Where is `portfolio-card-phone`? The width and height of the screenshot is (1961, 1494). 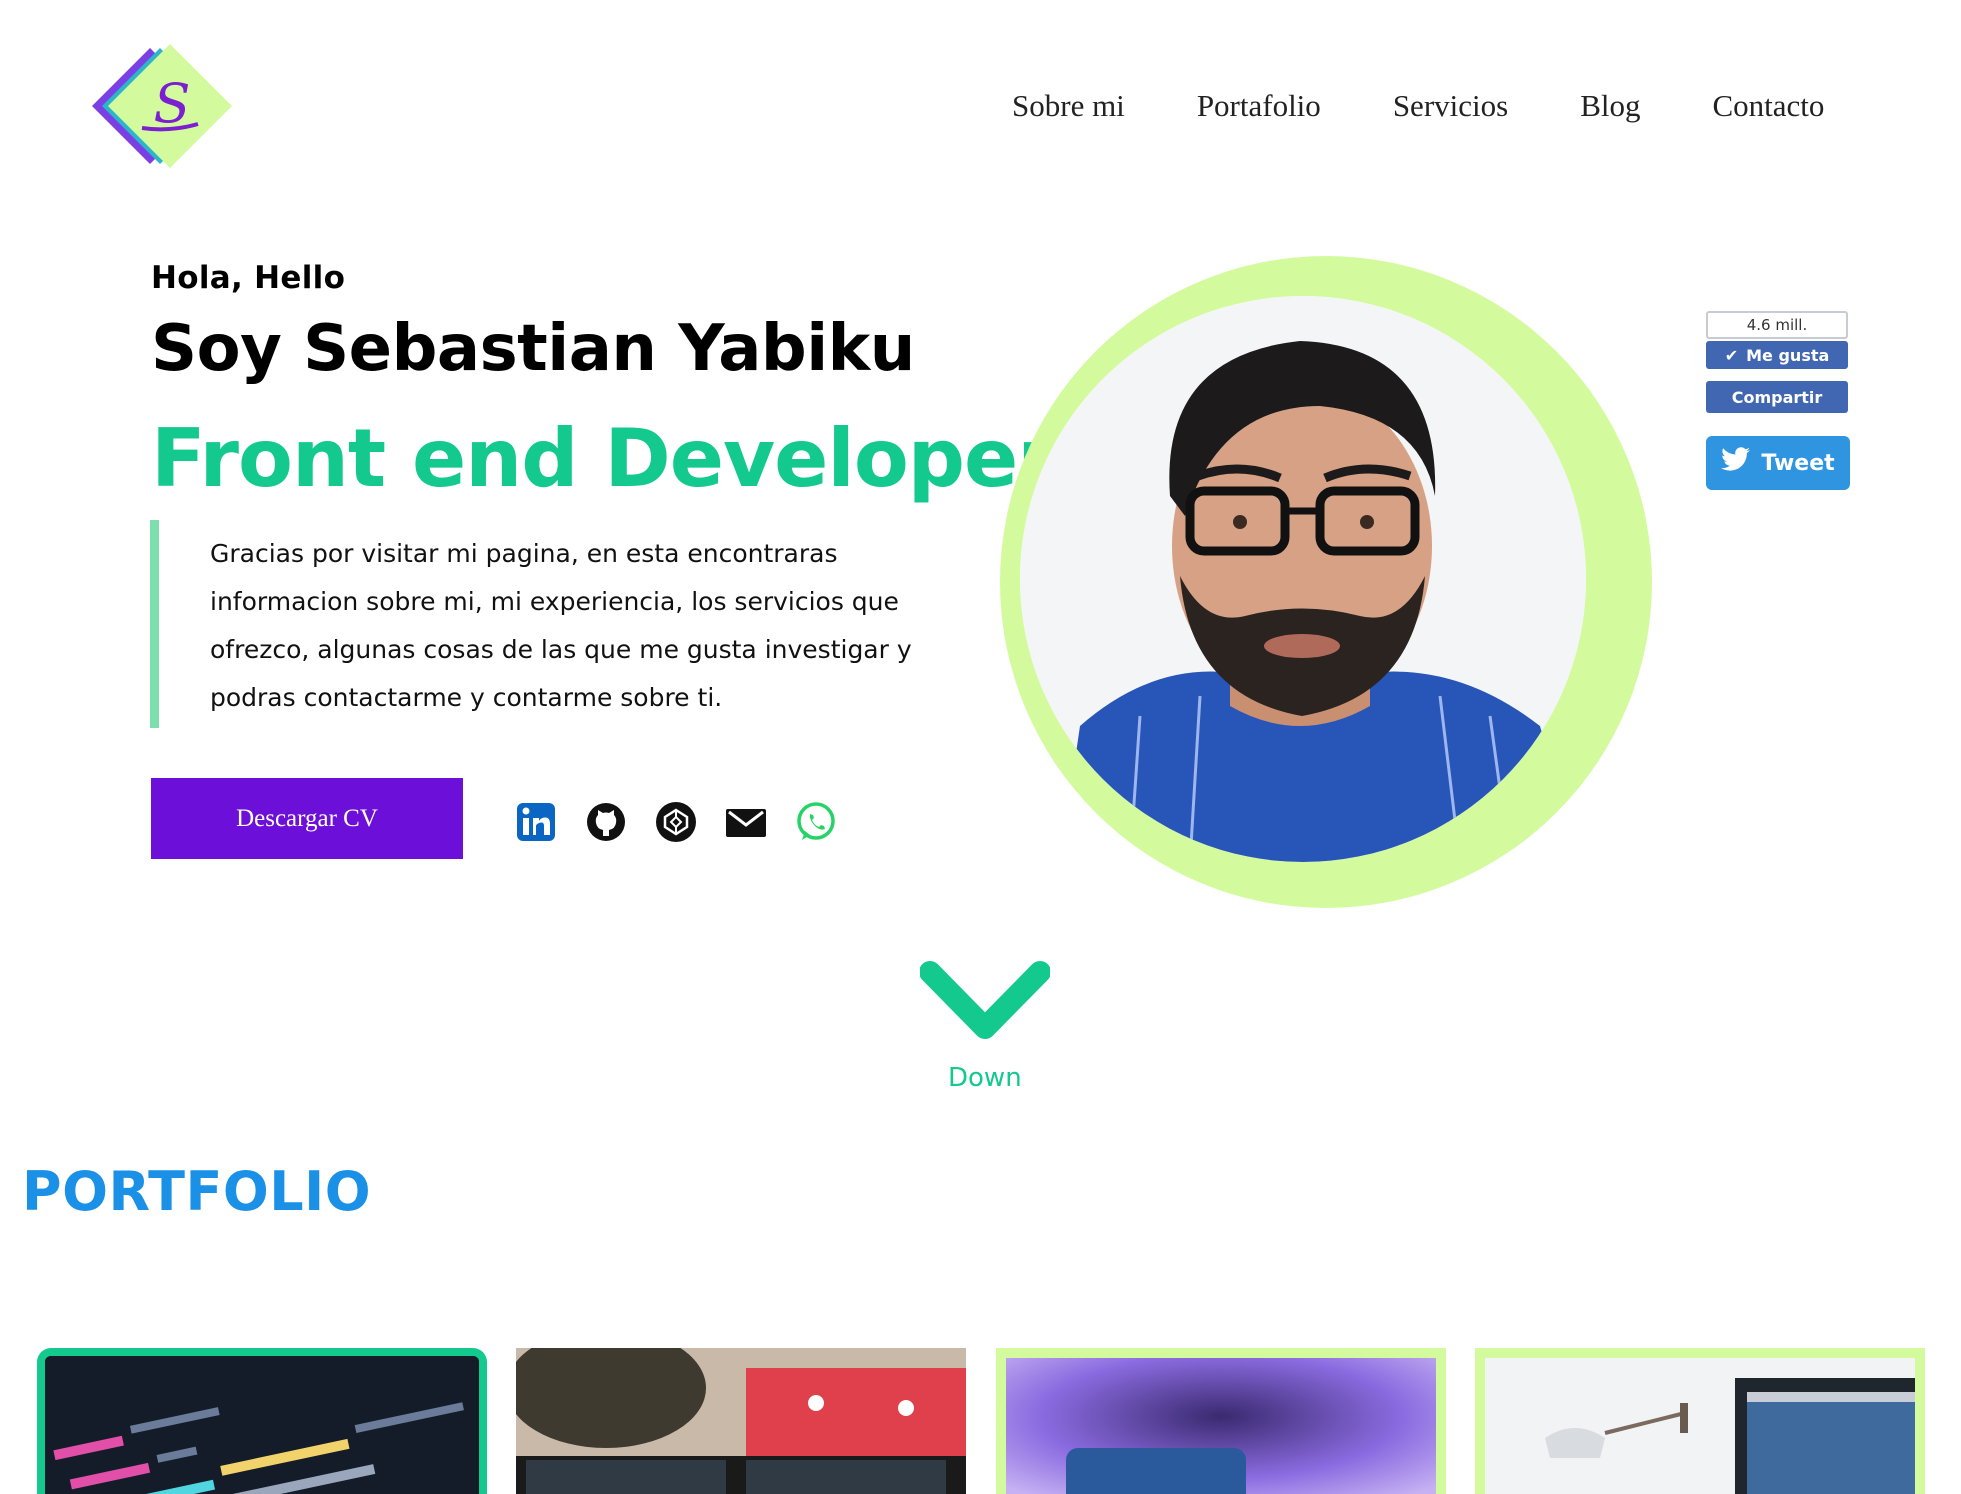 portfolio-card-phone is located at coordinates (1221, 1421).